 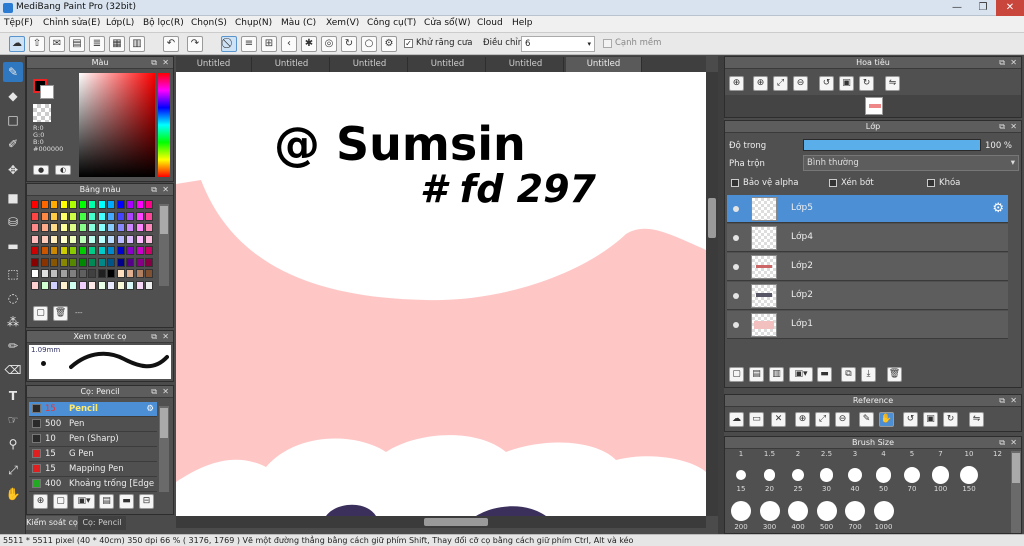 What do you see at coordinates (106, 501) in the screenshot?
I see `copy-brush-icon: ▤` at bounding box center [106, 501].